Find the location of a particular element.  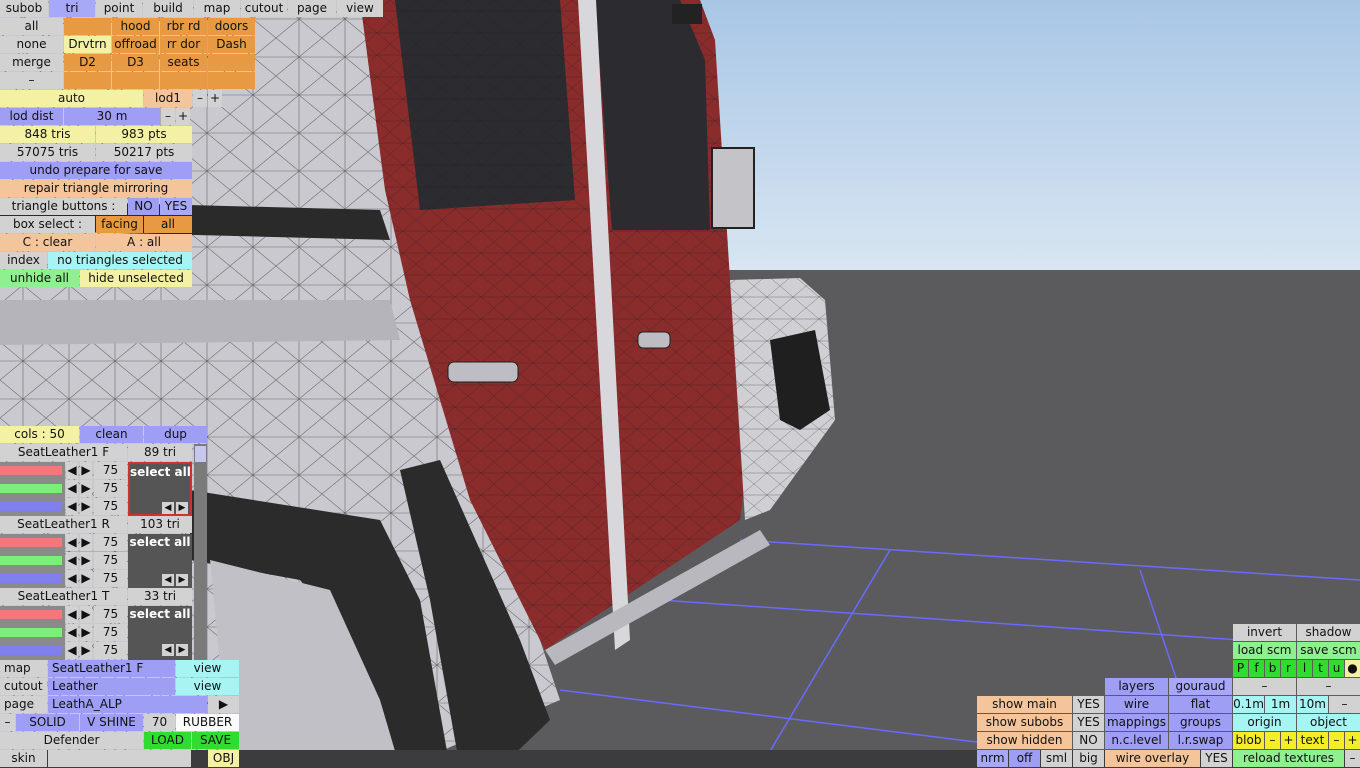

gouraud-button: gouraud is located at coordinates (1200, 686).